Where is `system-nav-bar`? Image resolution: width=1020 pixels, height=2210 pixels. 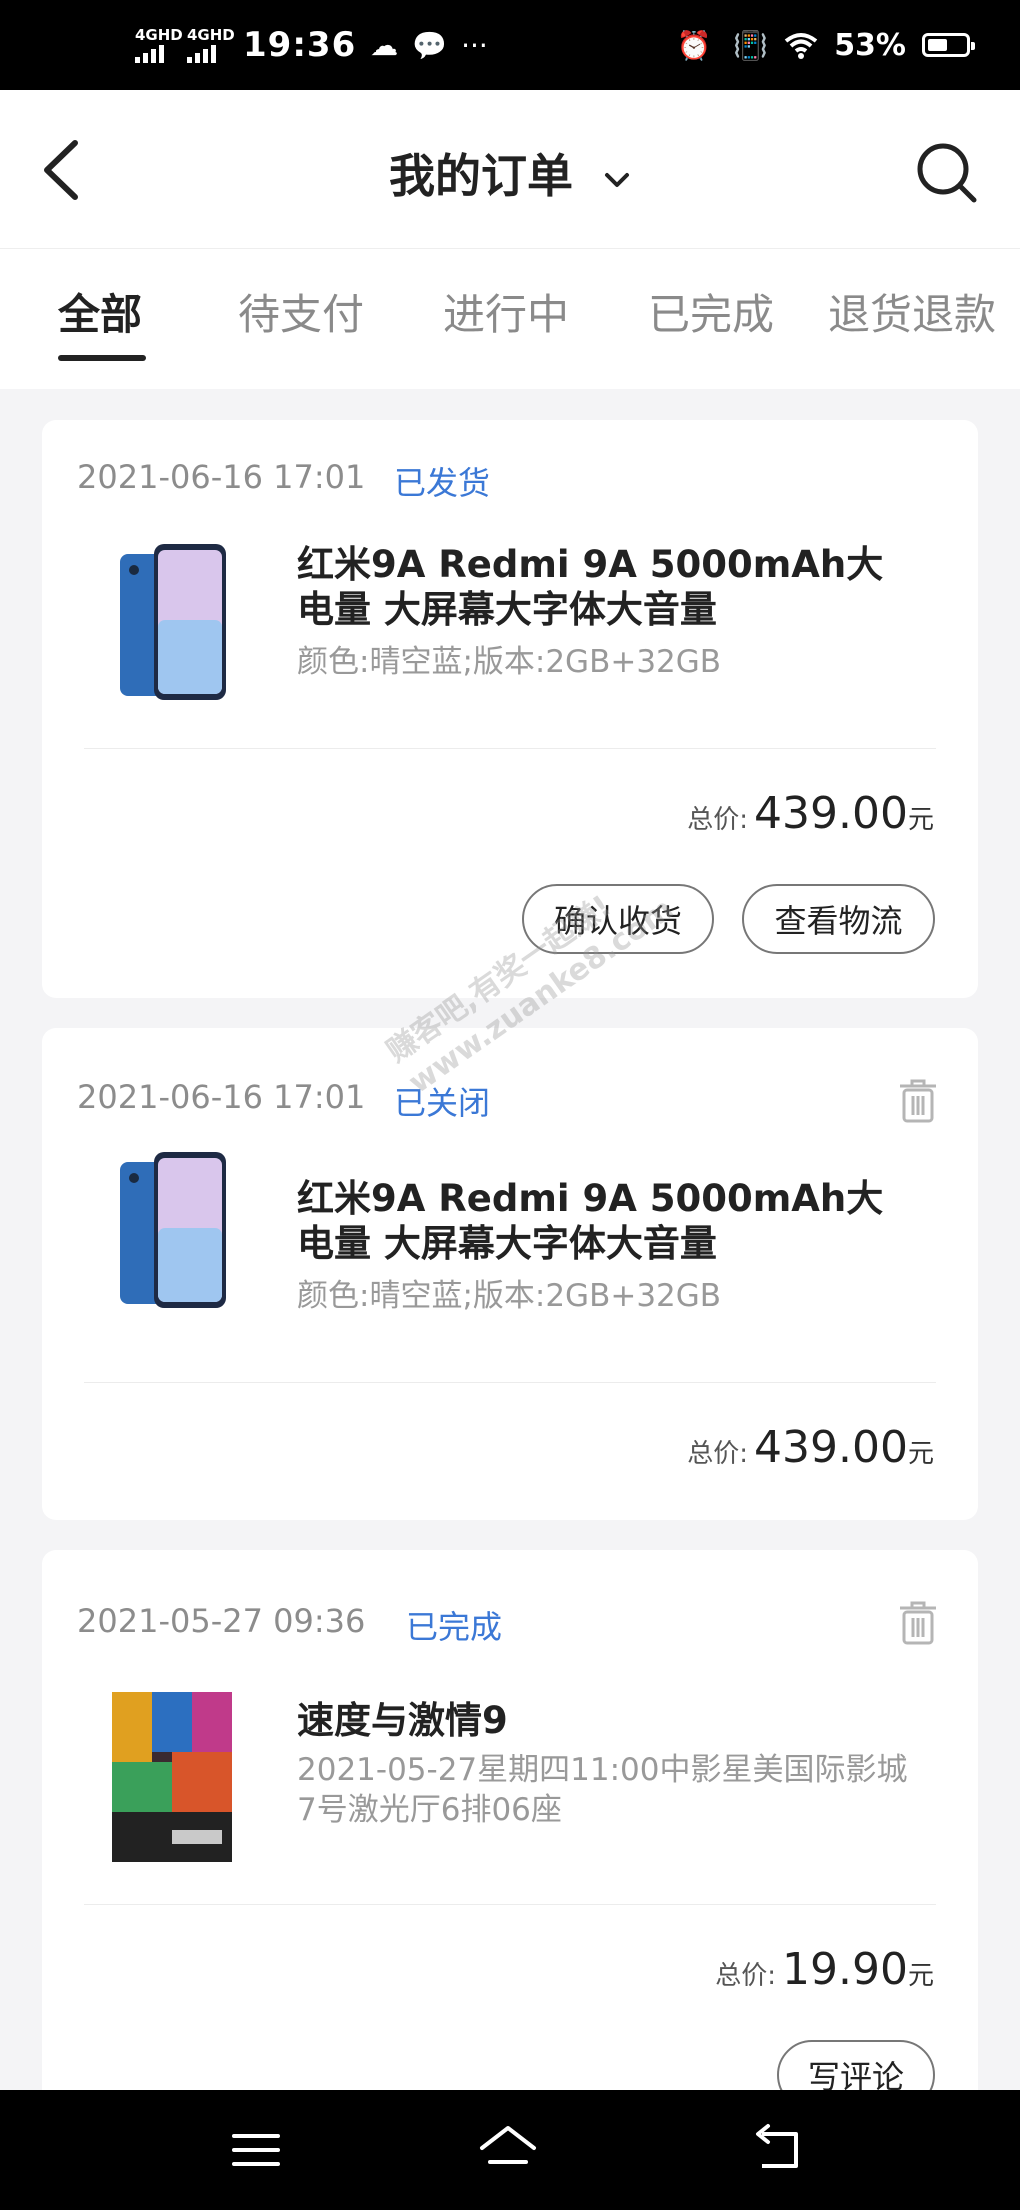
system-nav-bar is located at coordinates (510, 2150).